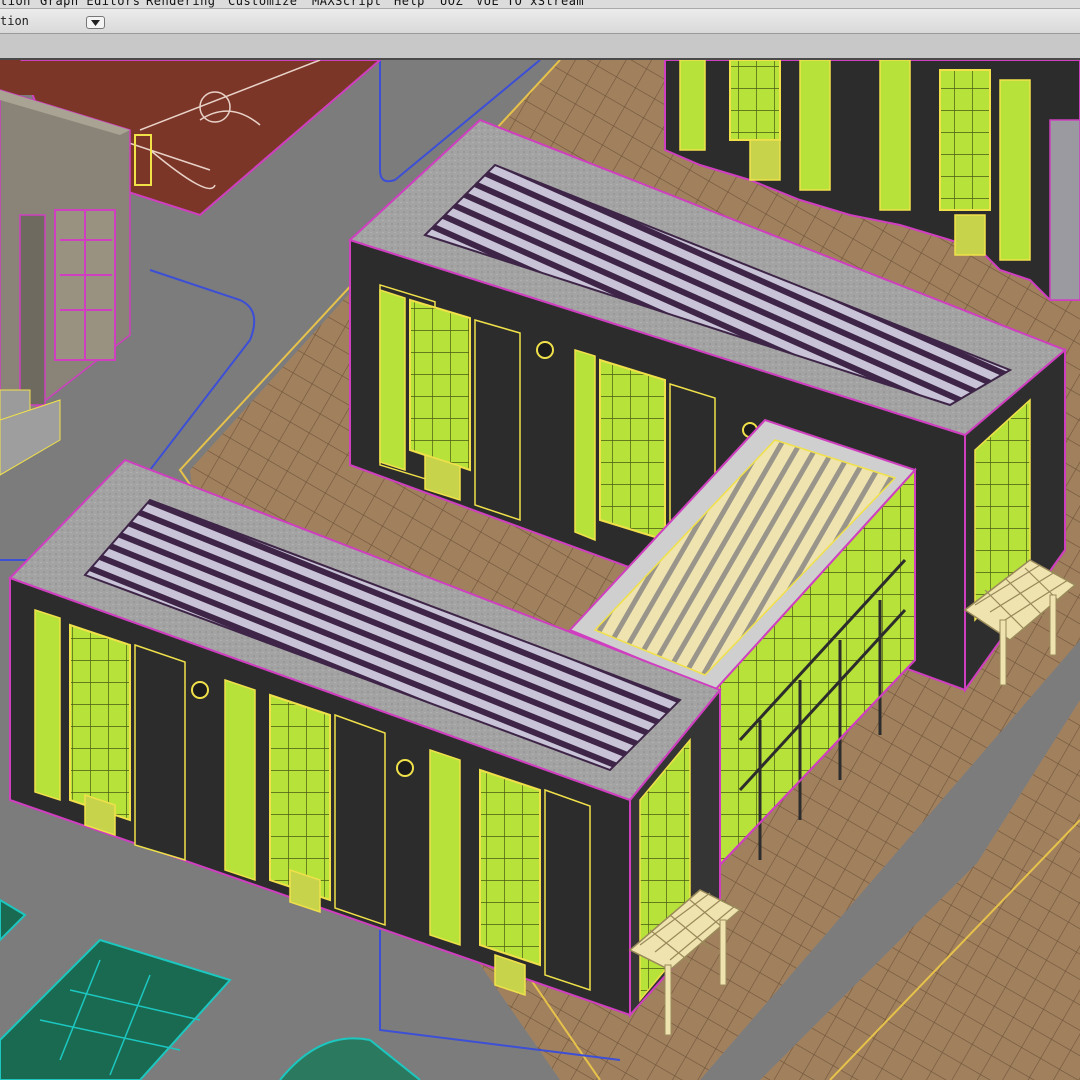 The image size is (1080, 1080). What do you see at coordinates (181, 4) in the screenshot?
I see `menu-item-rendering: Rendering` at bounding box center [181, 4].